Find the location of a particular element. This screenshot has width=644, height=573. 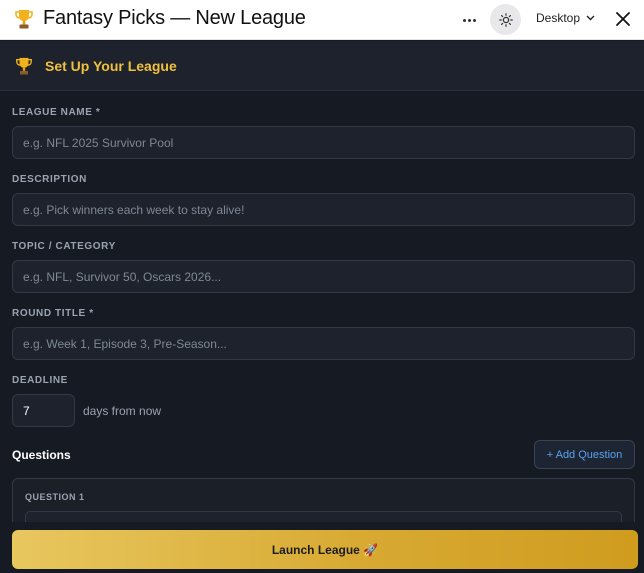

questions-heading: Questions is located at coordinates (41, 455).